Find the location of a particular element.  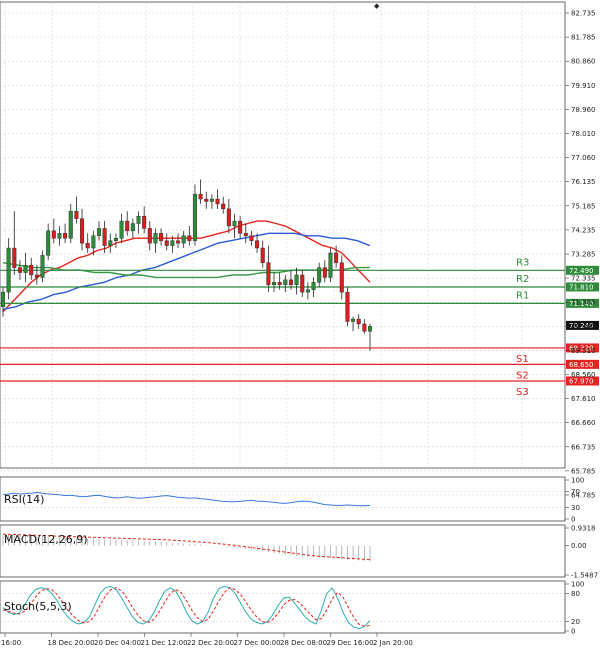

scroll-marker-icon: ◆ is located at coordinates (377, 6).